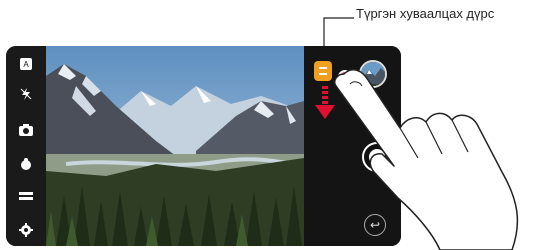  What do you see at coordinates (26, 230) in the screenshot?
I see `settings-icon` at bounding box center [26, 230].